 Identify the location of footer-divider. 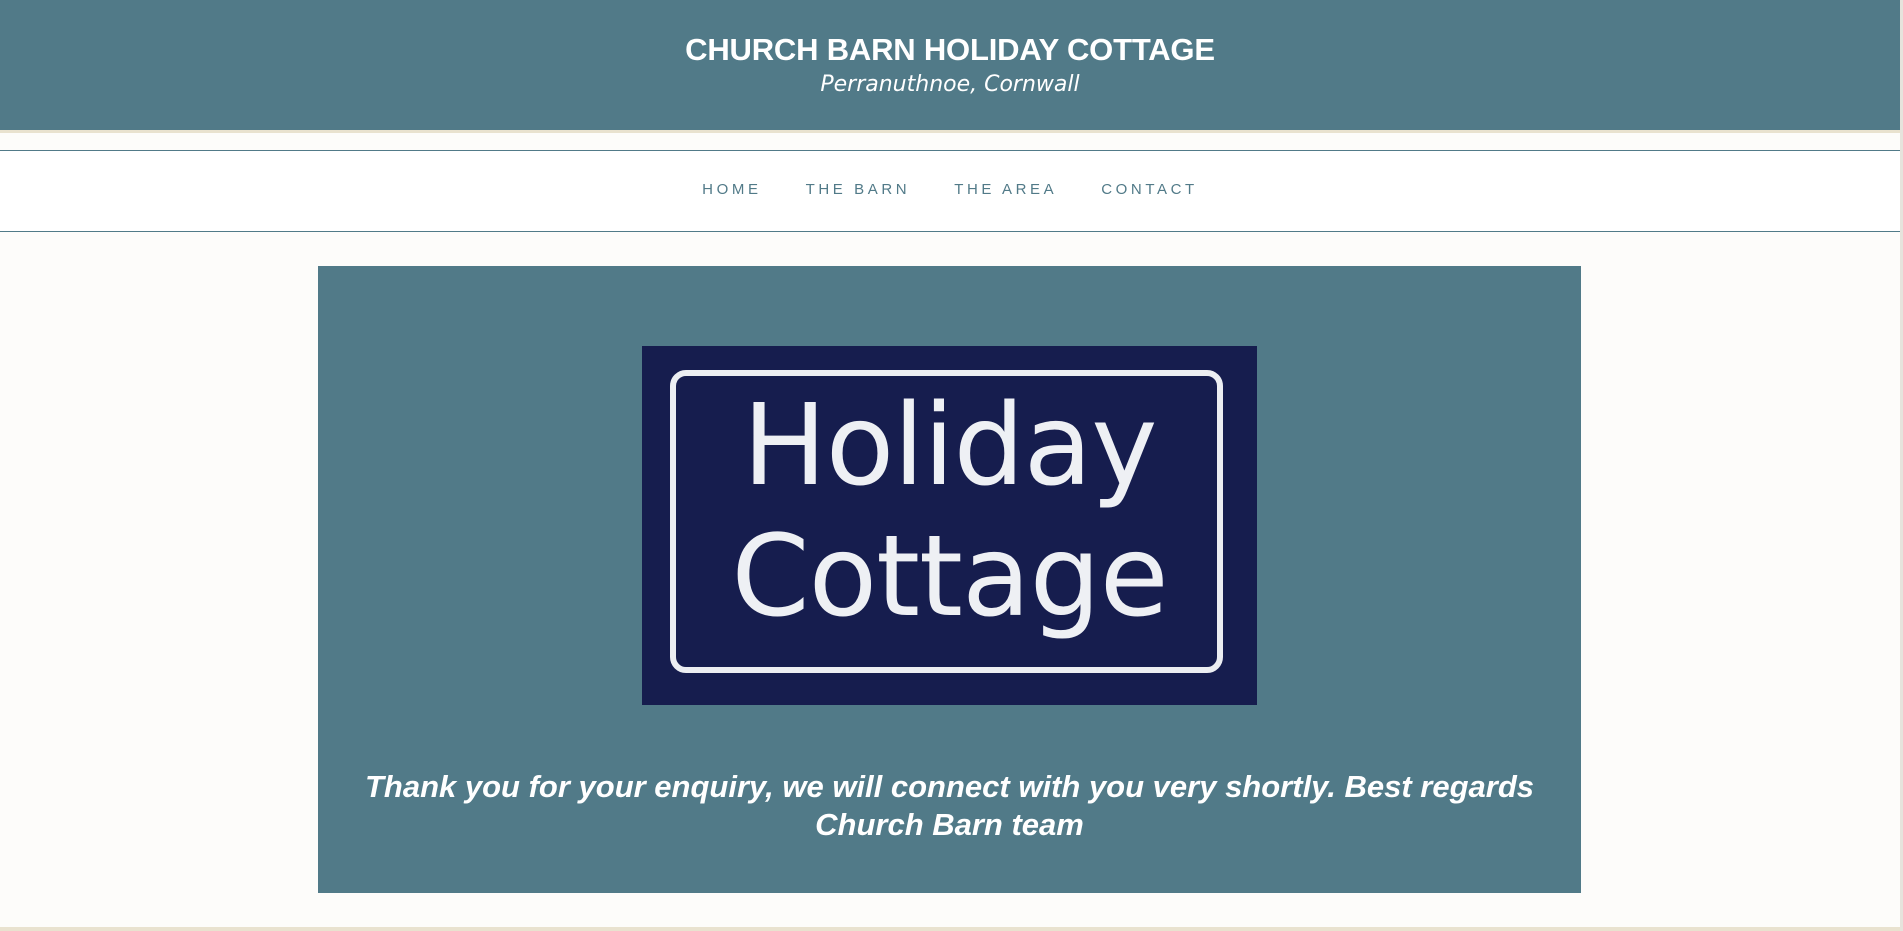
(950, 929).